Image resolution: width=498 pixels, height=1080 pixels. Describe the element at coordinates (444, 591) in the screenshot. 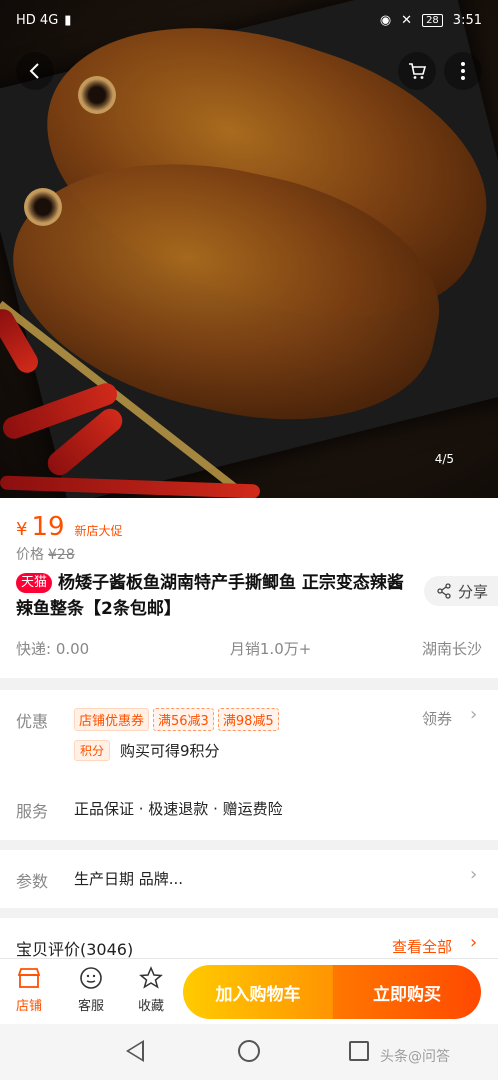

I see `share-icon` at that location.